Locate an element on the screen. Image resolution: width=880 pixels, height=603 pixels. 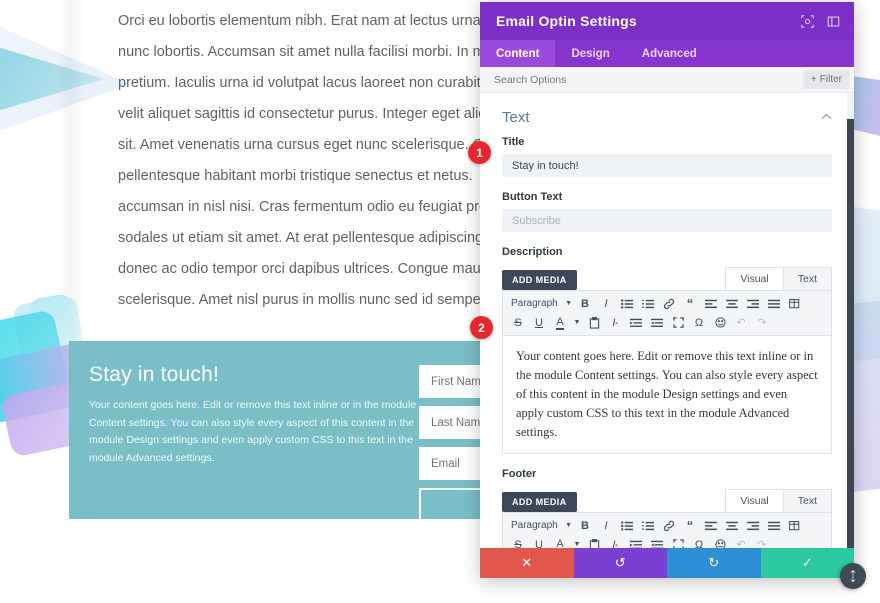
description-editor-top: ADD MEDIA Visual Text is located at coordinates (667, 277).